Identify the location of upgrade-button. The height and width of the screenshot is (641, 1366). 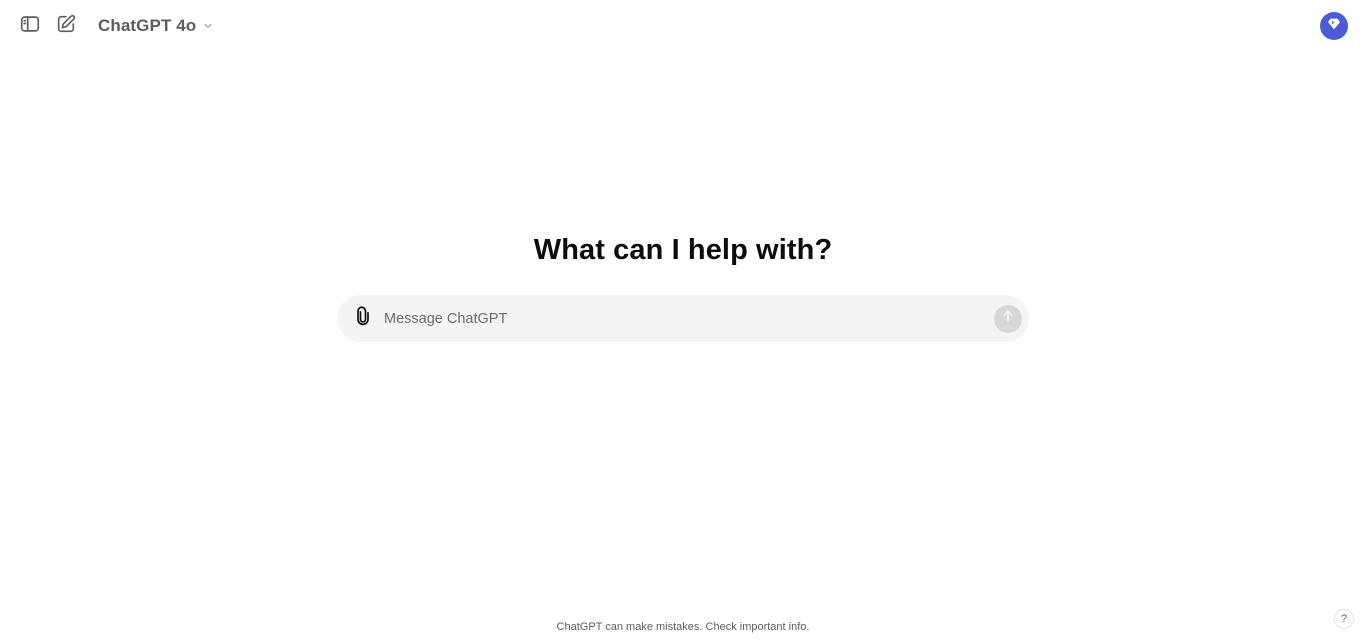
(1334, 26).